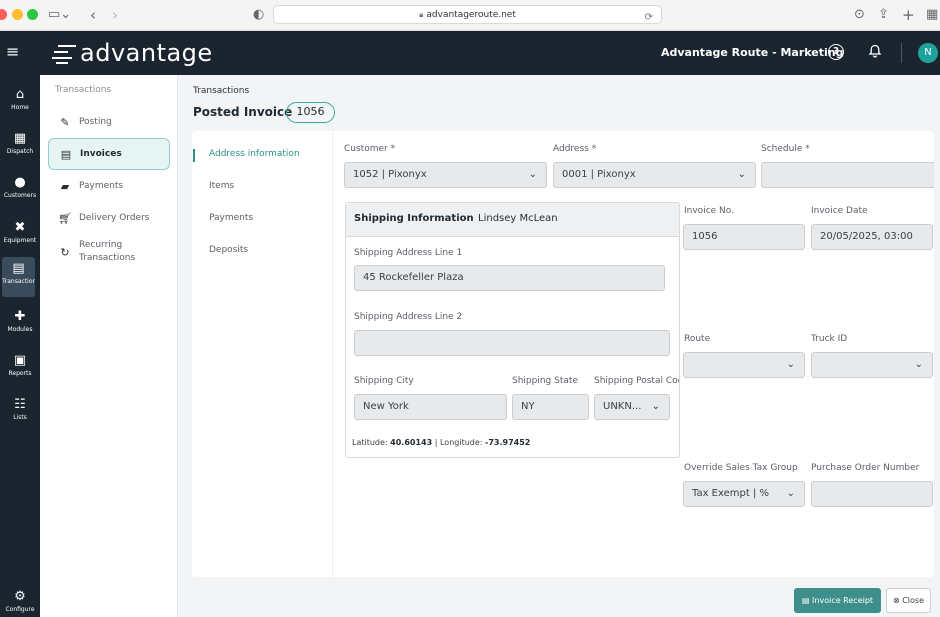 The image size is (940, 617). Describe the element at coordinates (20, 369) in the screenshot. I see `rail-item-reports: ▣ Reports` at that location.